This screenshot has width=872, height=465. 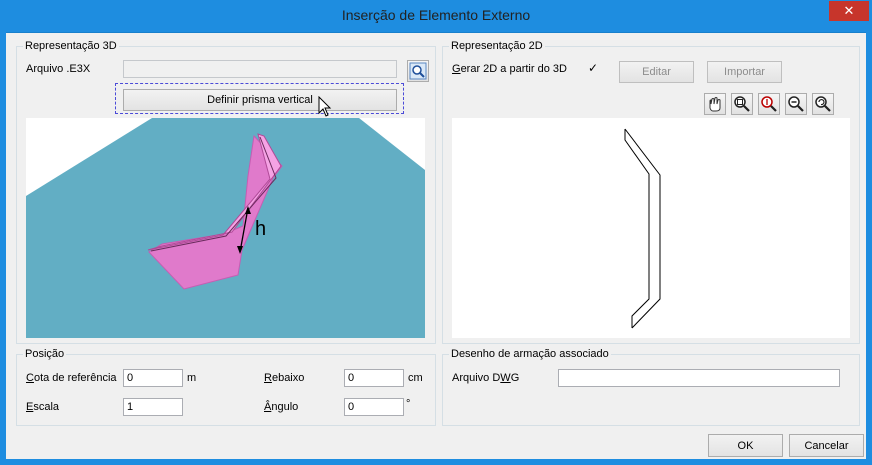 I want to click on ok-button: OK, so click(x=745, y=445).